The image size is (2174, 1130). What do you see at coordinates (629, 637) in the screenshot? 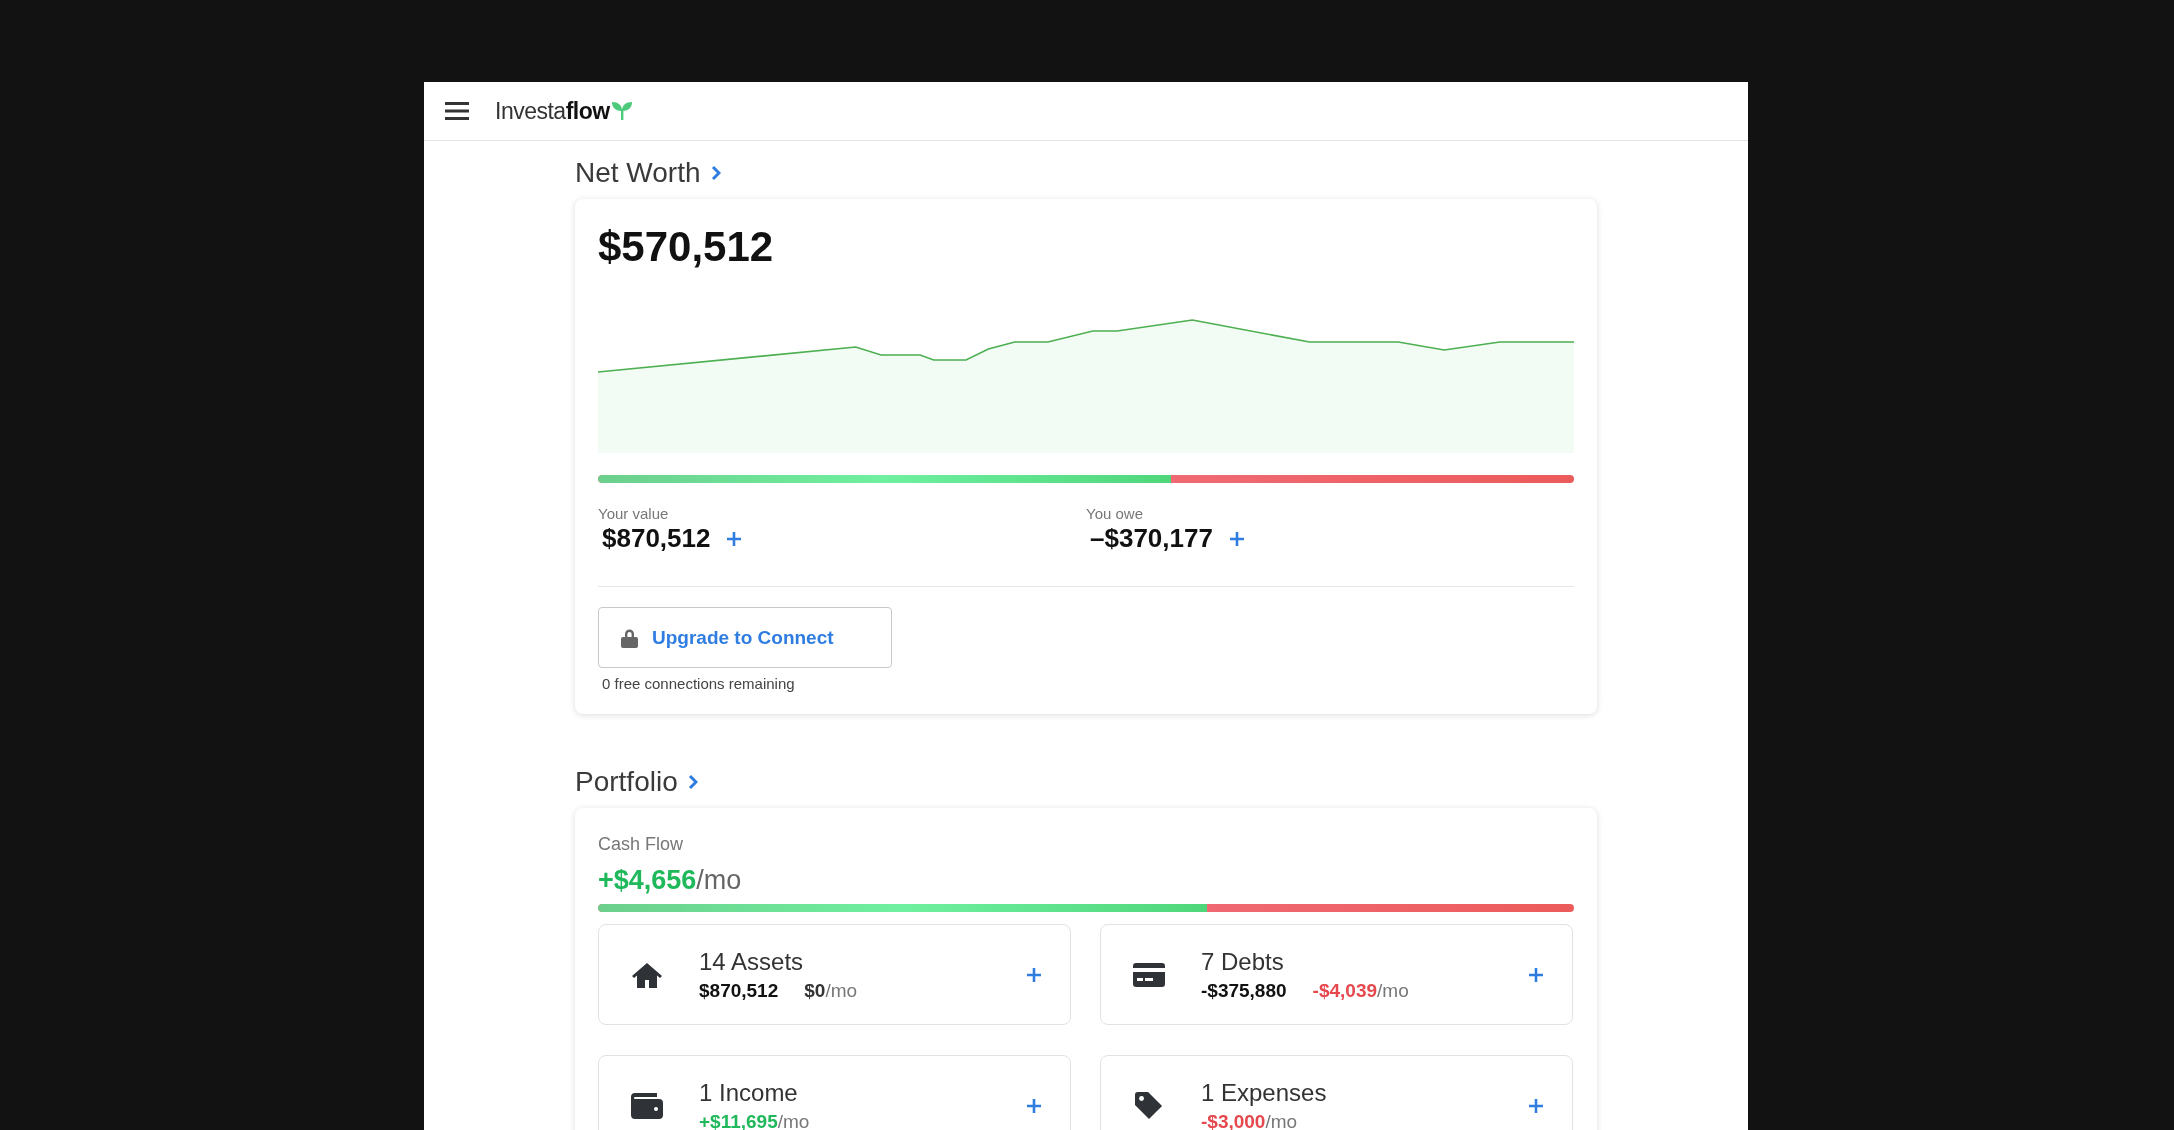
I see `lock-icon` at bounding box center [629, 637].